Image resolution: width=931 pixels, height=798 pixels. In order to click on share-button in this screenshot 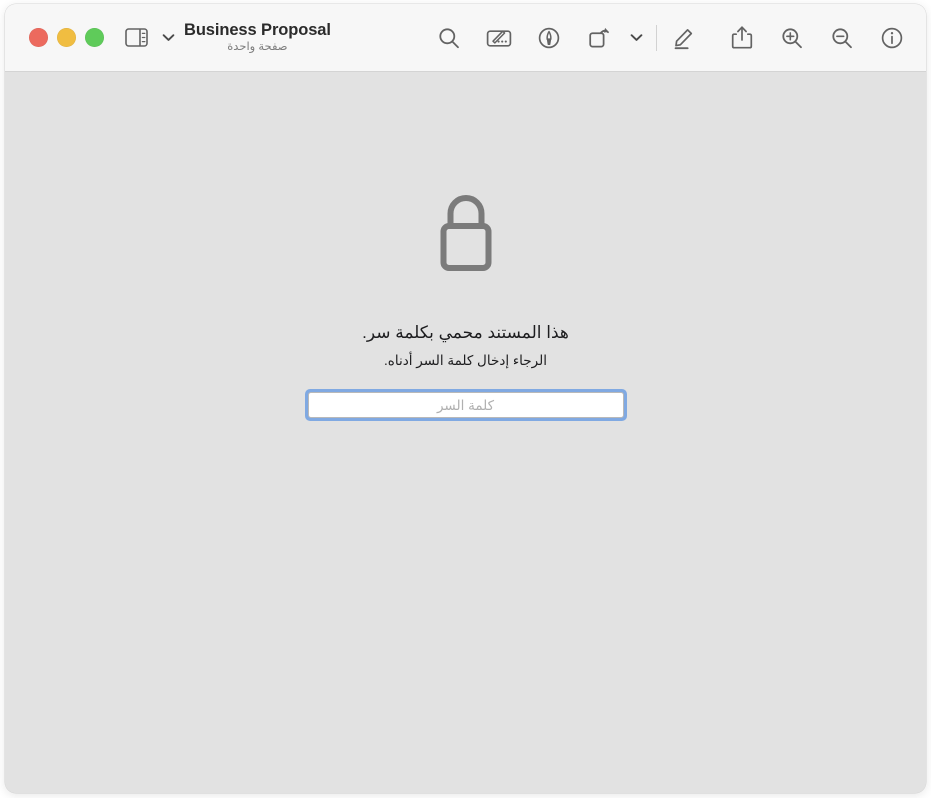, I will do `click(742, 38)`.